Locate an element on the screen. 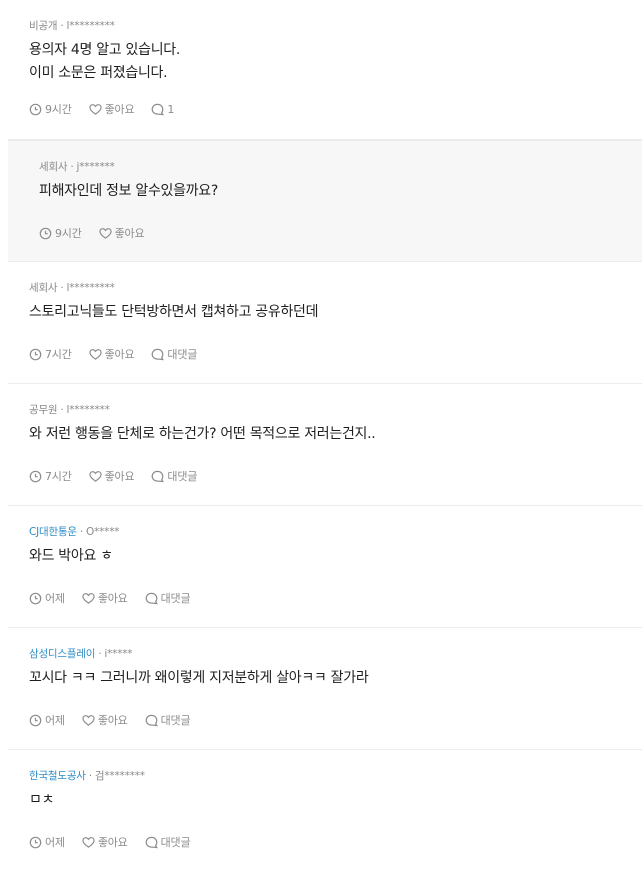  comment-line: 스토리고닉들도 단턱방하면서 캡쳐하고 공유하던데 is located at coordinates (174, 312).